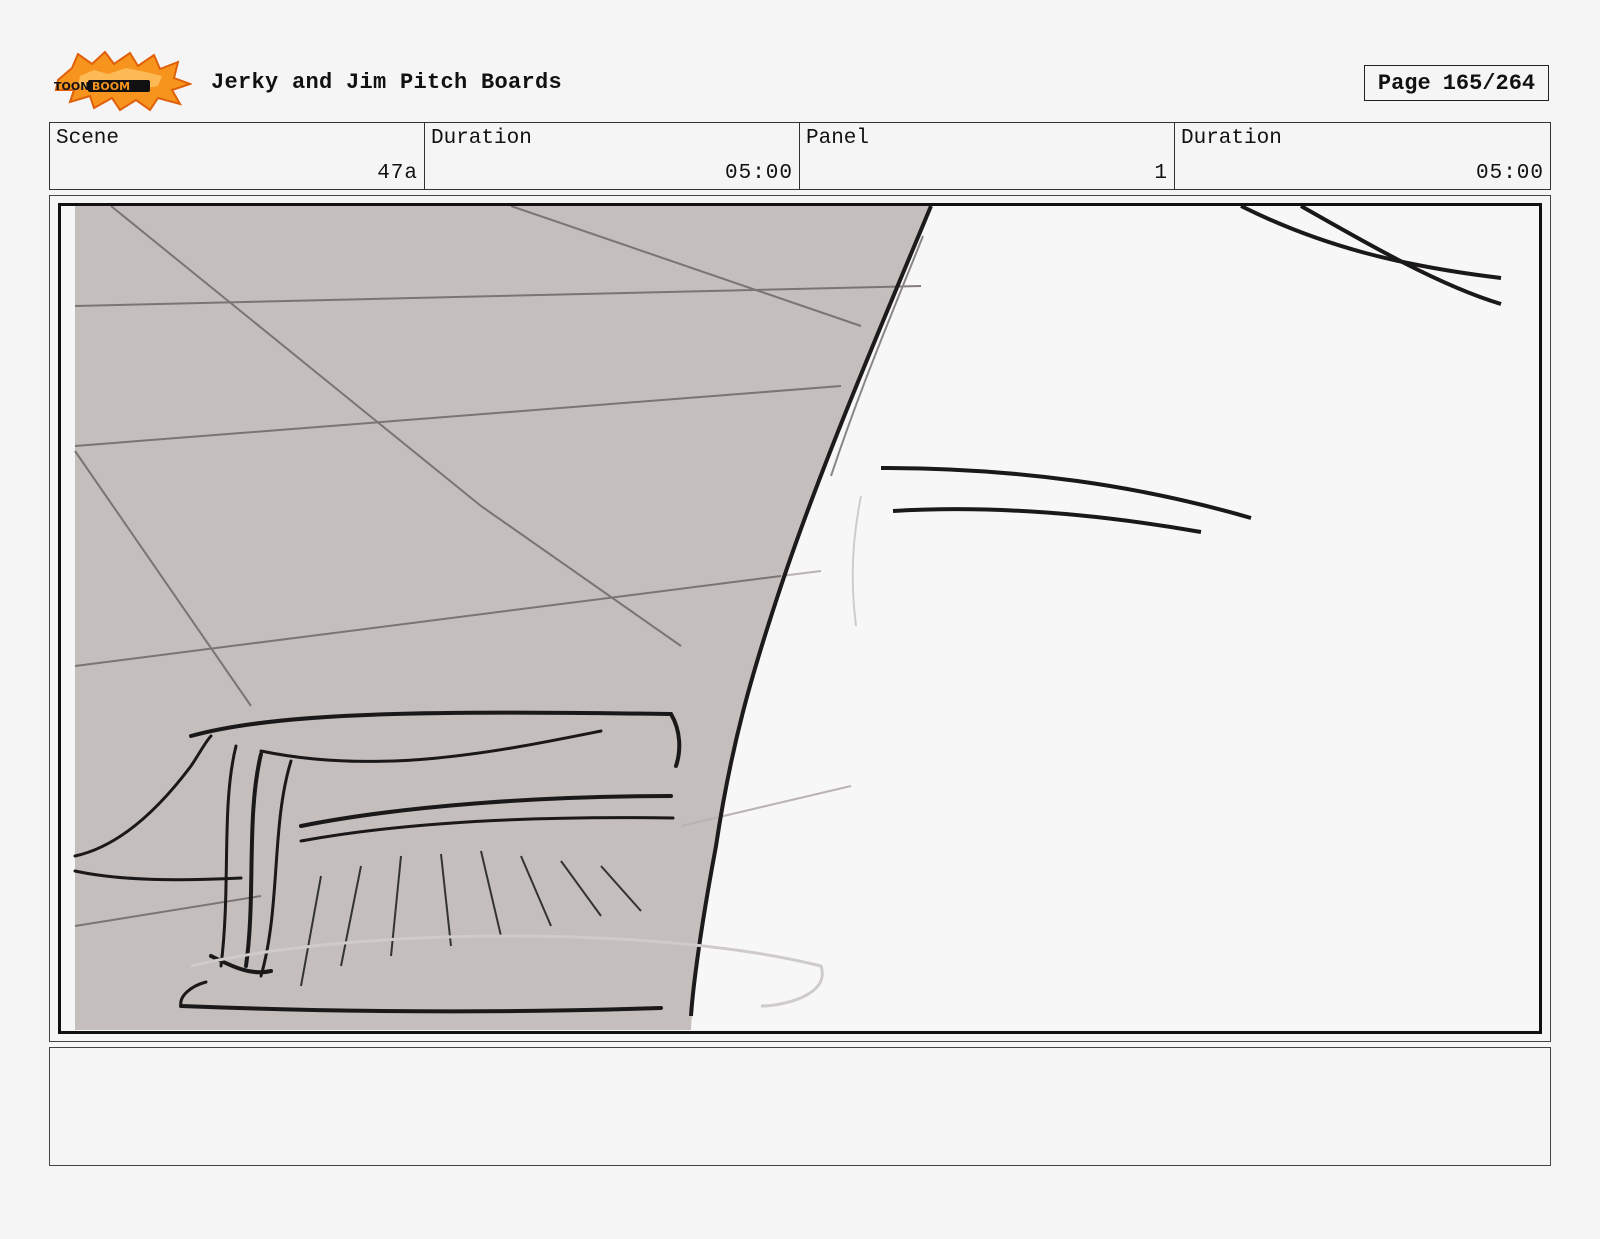  What do you see at coordinates (758, 173) in the screenshot?
I see `scene-duration-value: 05:00` at bounding box center [758, 173].